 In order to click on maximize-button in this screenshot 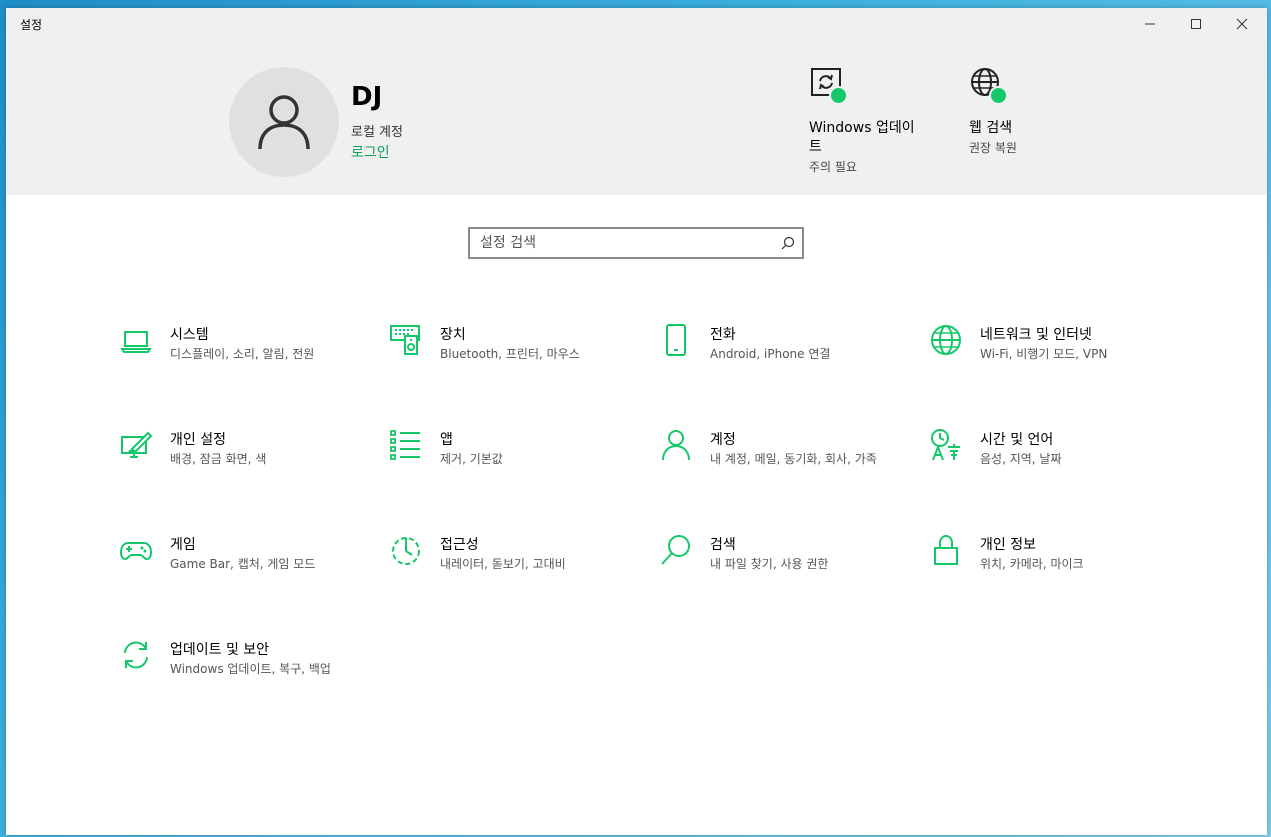, I will do `click(1196, 24)`.